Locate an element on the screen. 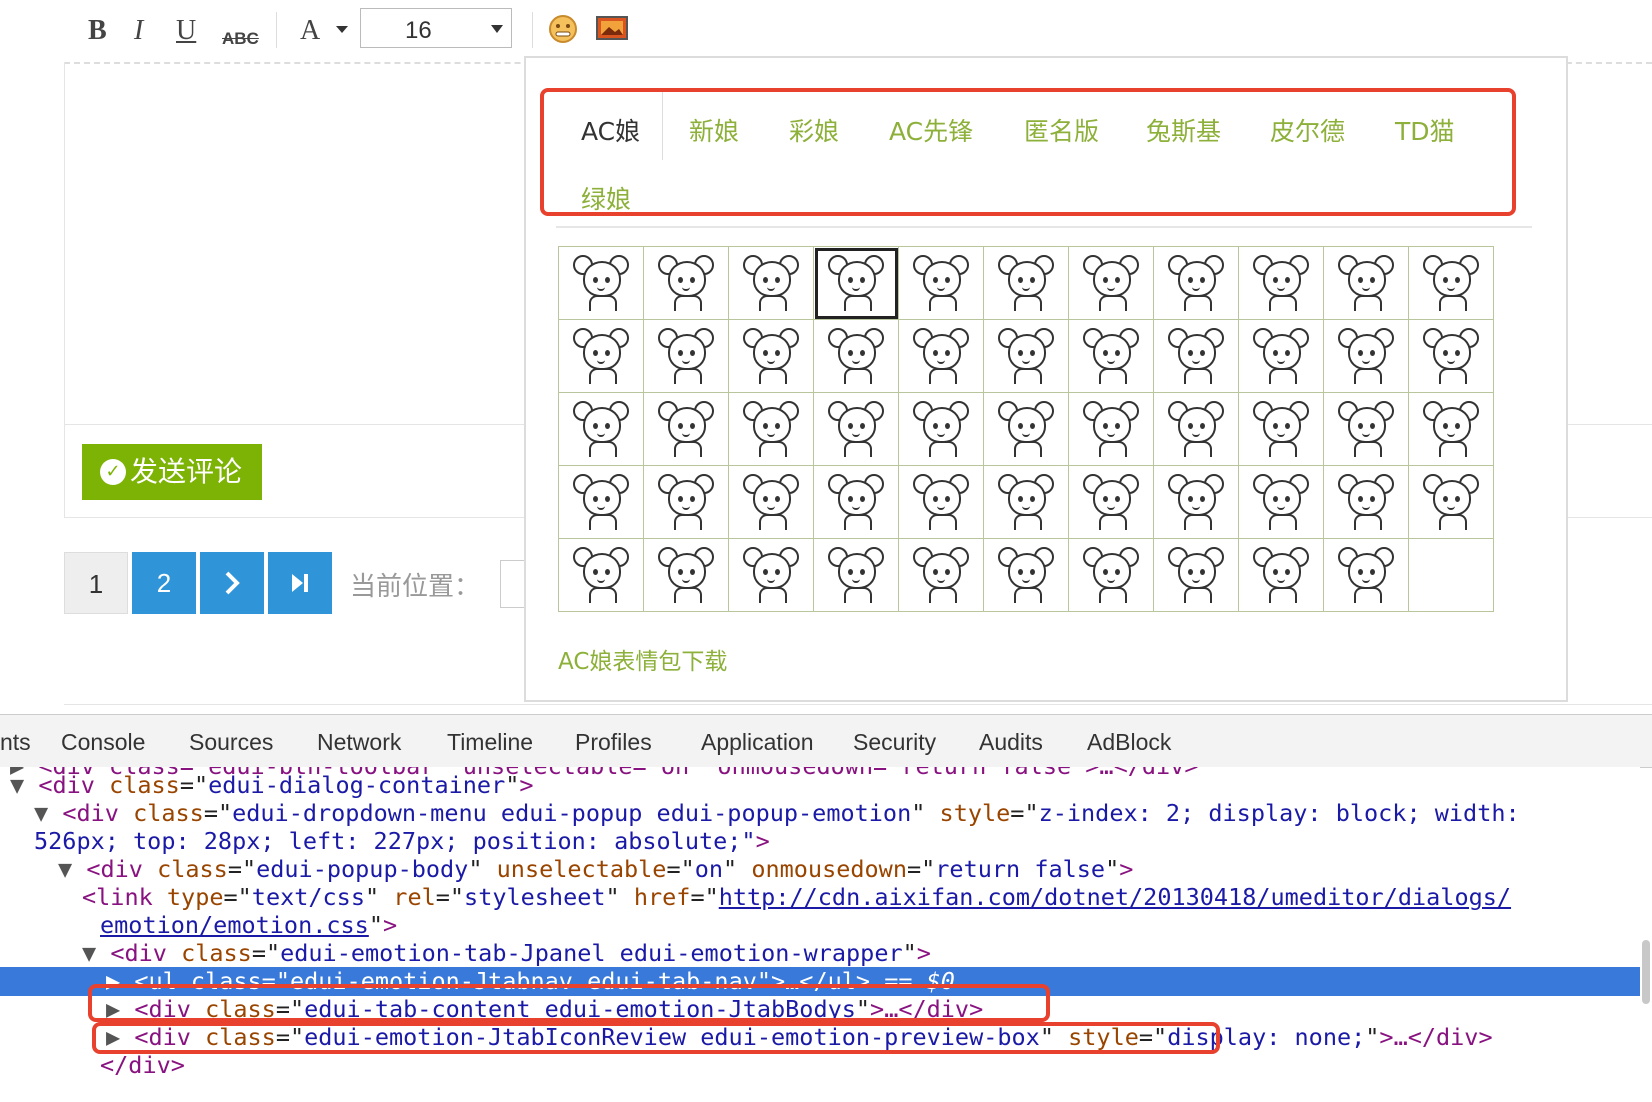  emotion-icon is located at coordinates (563, 29).